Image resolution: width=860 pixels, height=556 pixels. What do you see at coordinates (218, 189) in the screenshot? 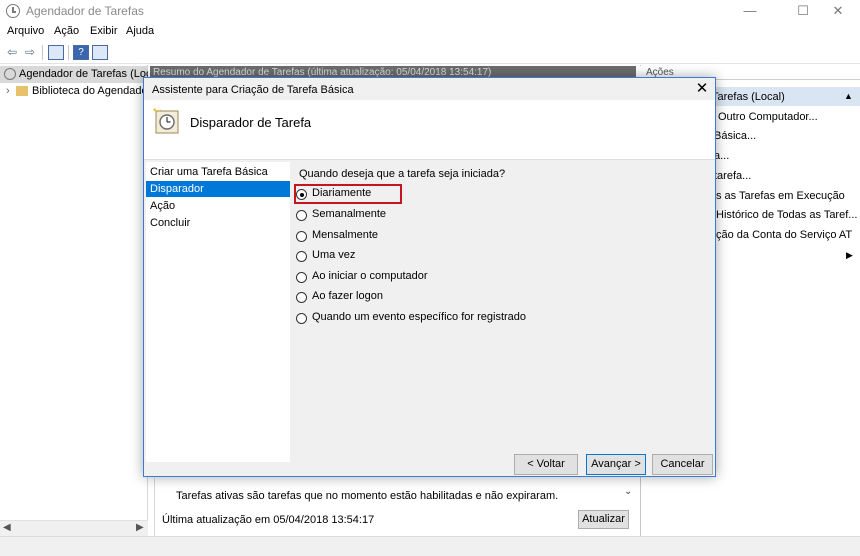
I see `step-trigger: Disparador` at bounding box center [218, 189].